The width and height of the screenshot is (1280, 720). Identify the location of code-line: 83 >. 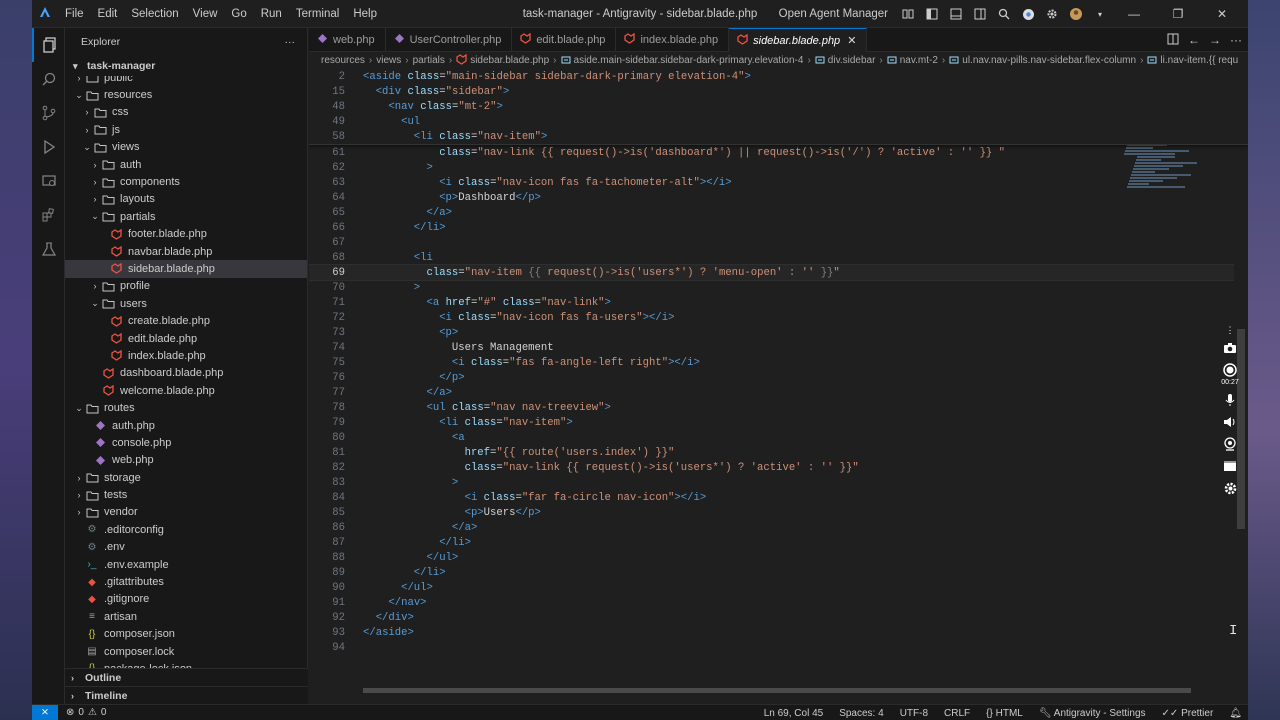
(778, 482).